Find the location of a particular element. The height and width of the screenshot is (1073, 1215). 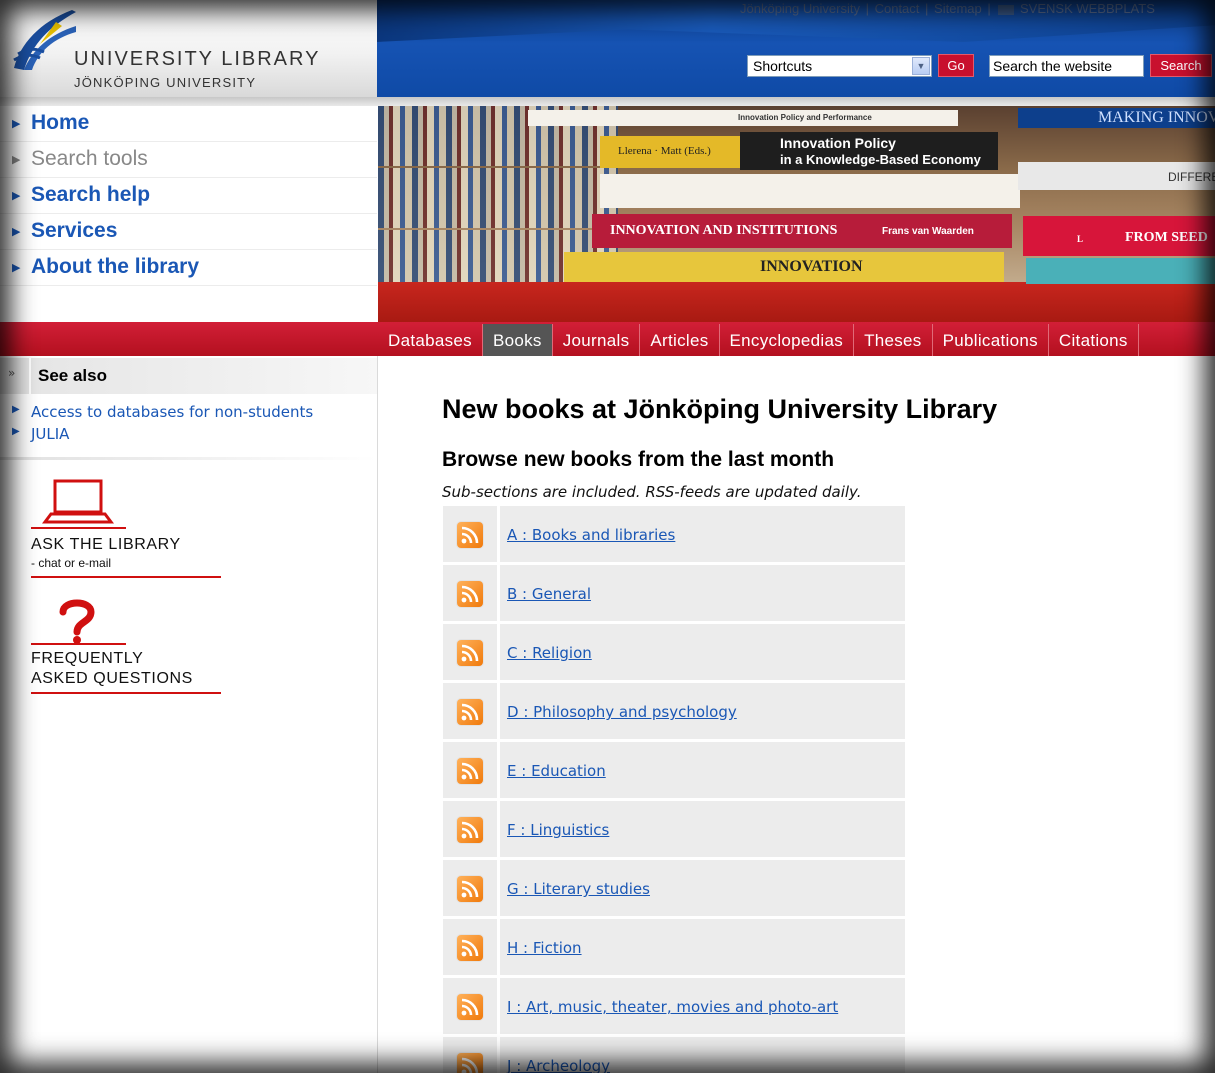

double-chevron-down-icon: » is located at coordinates (11, 373).